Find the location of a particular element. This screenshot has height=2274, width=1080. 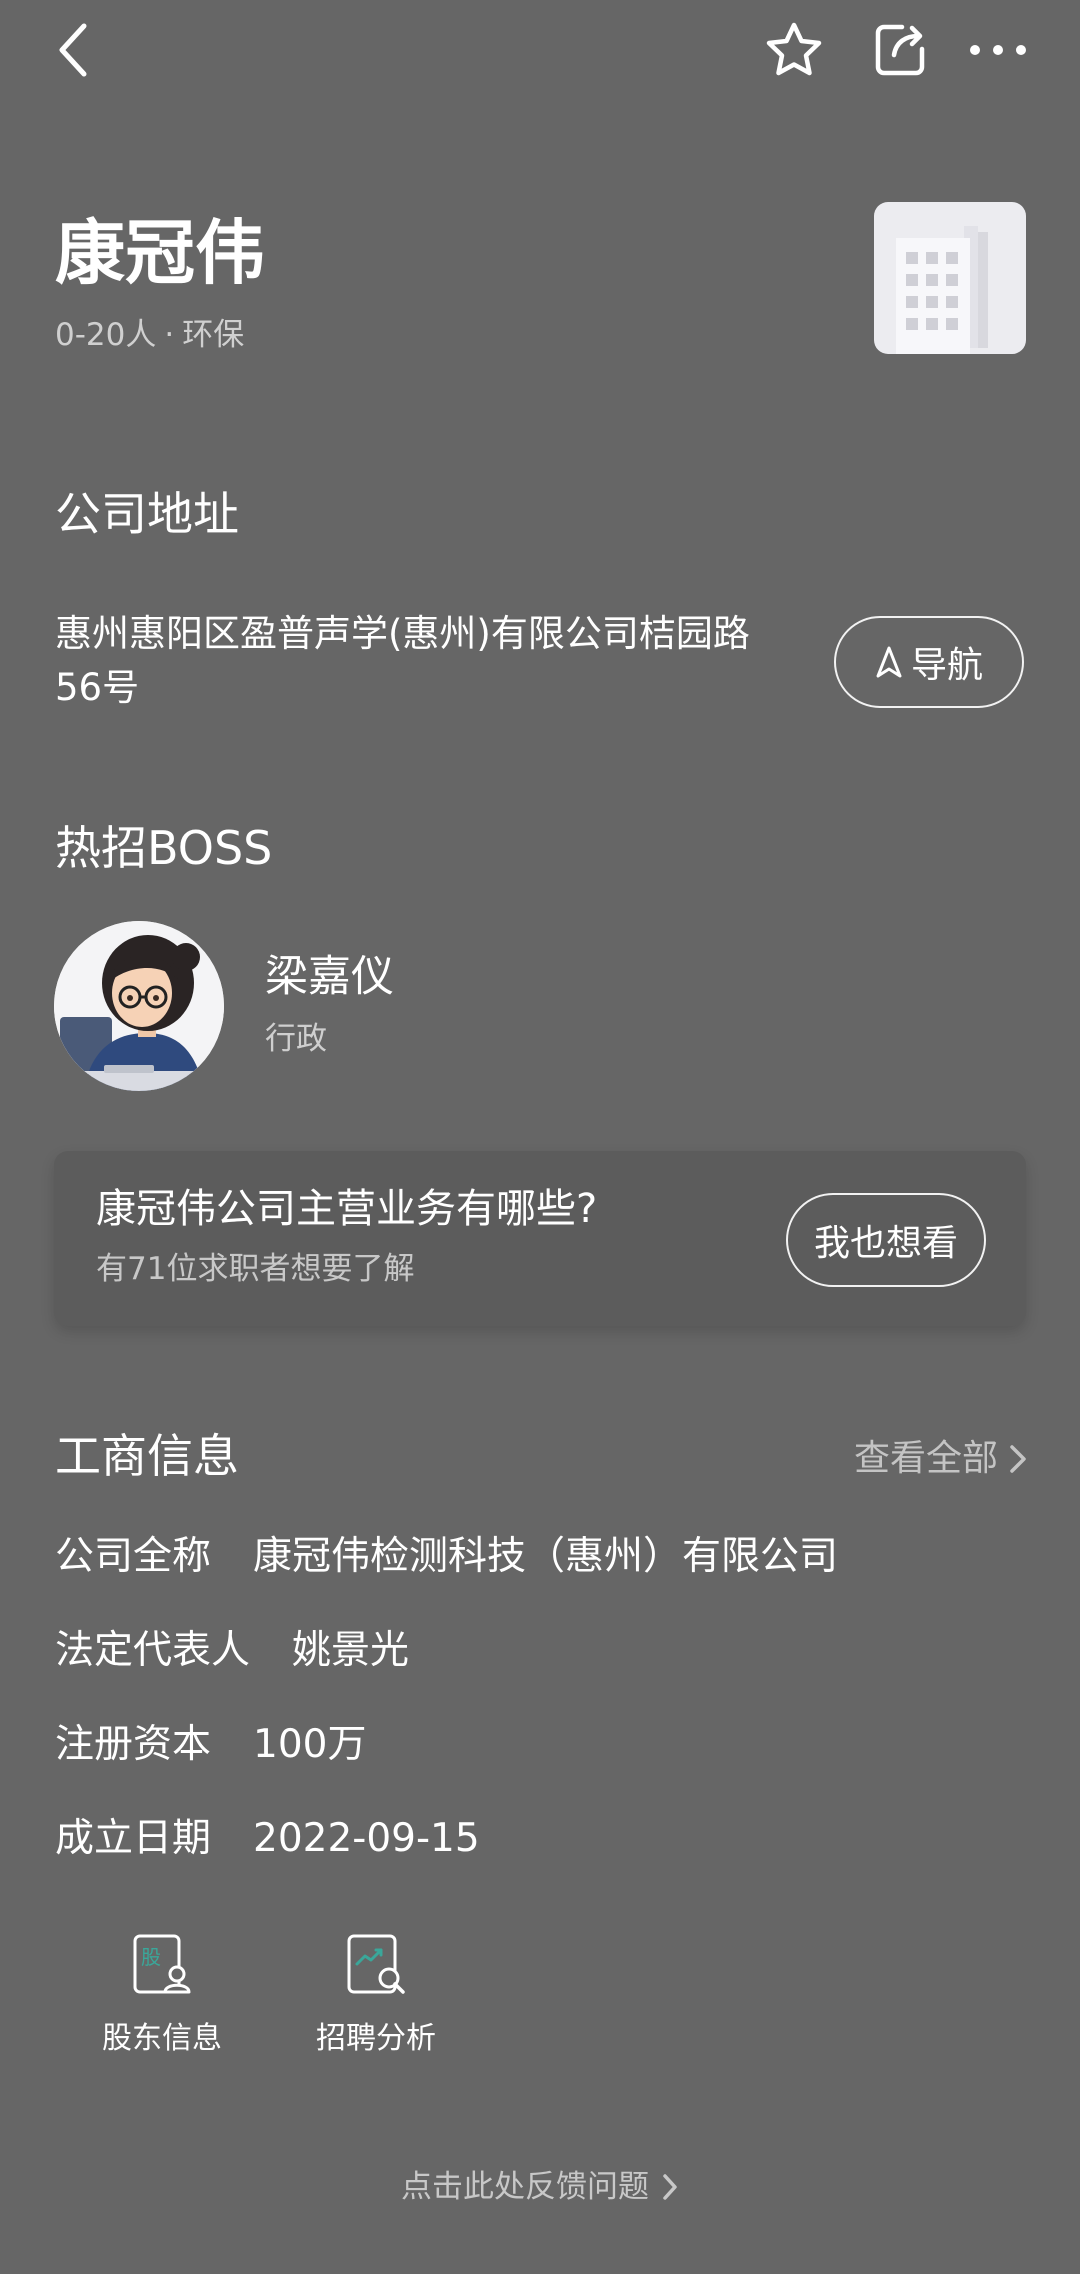

company-logo is located at coordinates (950, 278).